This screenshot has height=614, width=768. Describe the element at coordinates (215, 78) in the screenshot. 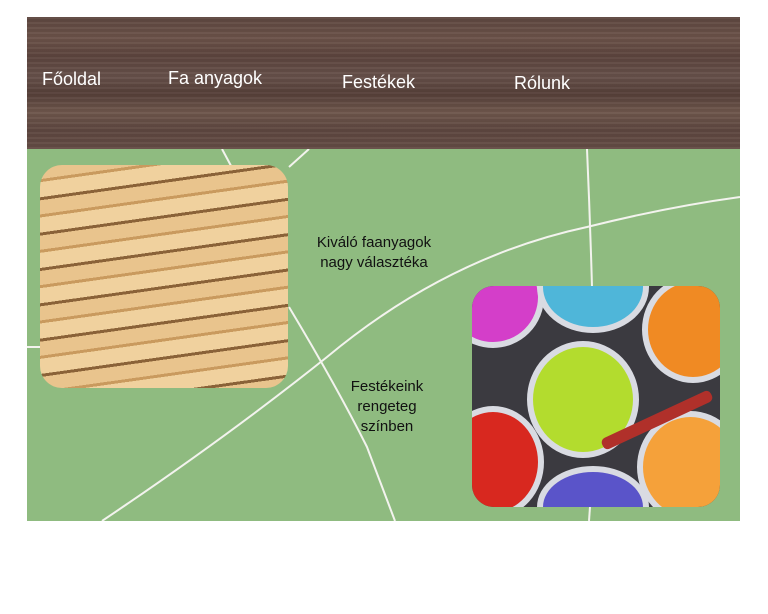

I see `nav-wood: Fa anyagok` at that location.